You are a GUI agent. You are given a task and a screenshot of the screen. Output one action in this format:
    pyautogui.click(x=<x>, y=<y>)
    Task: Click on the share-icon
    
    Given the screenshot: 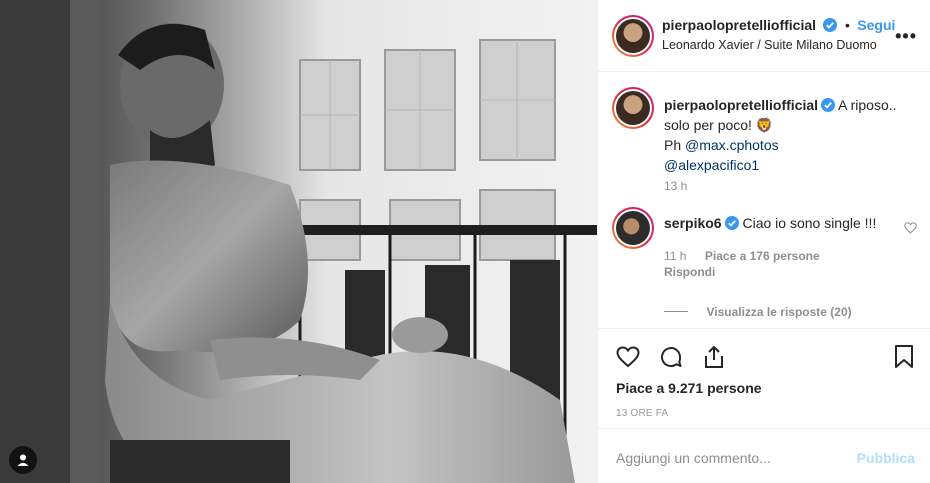 What is the action you would take?
    pyautogui.click(x=714, y=357)
    